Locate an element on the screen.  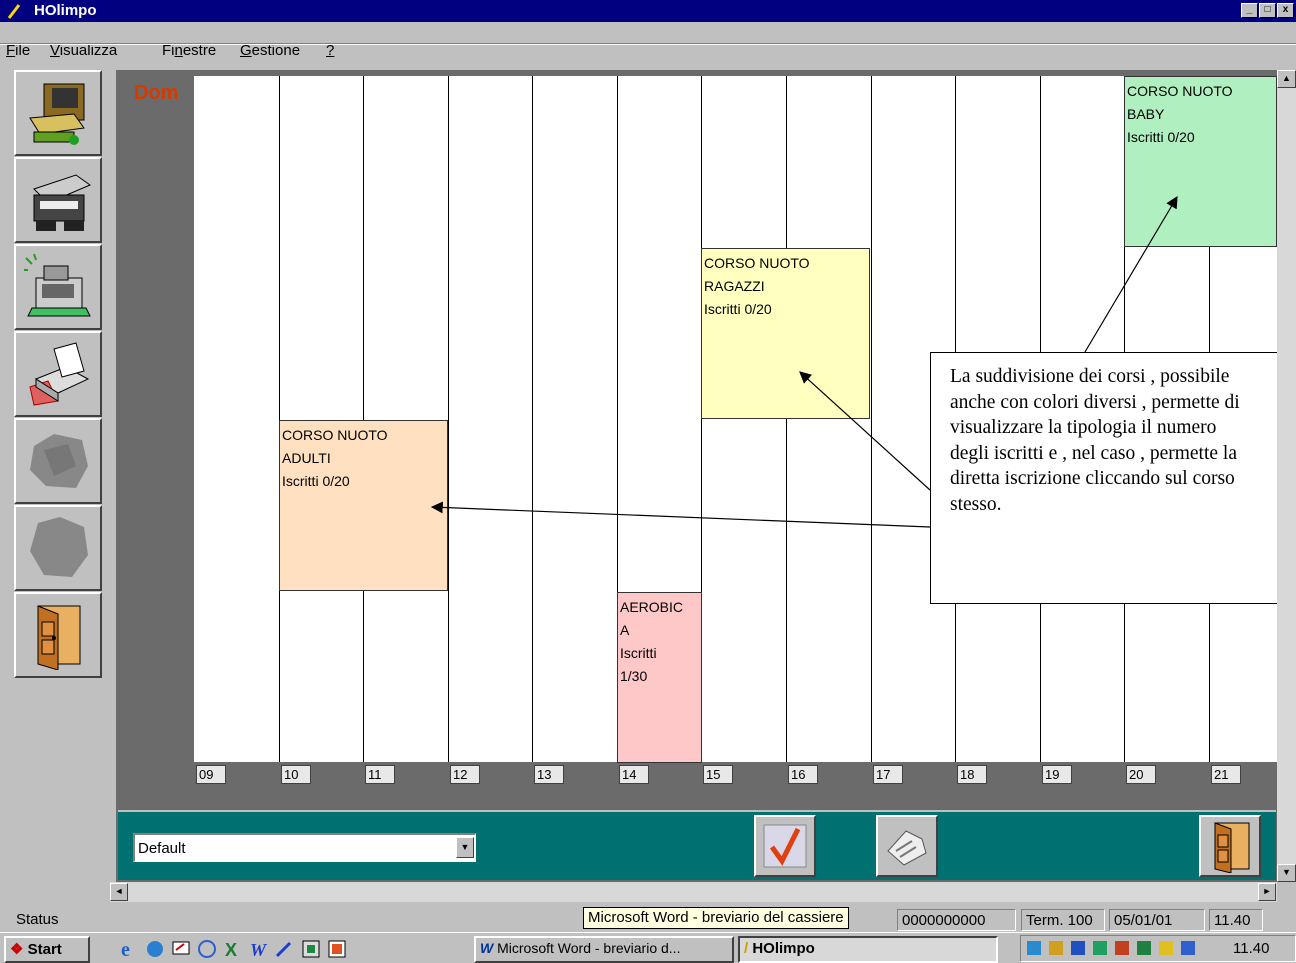
outlook-express-icon is located at coordinates (155, 949).